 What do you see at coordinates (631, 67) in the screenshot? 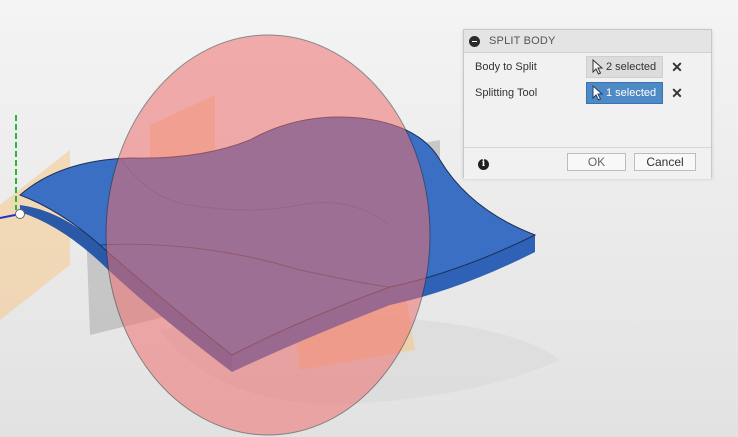
I see `body-to-split-count: 2 selected` at bounding box center [631, 67].